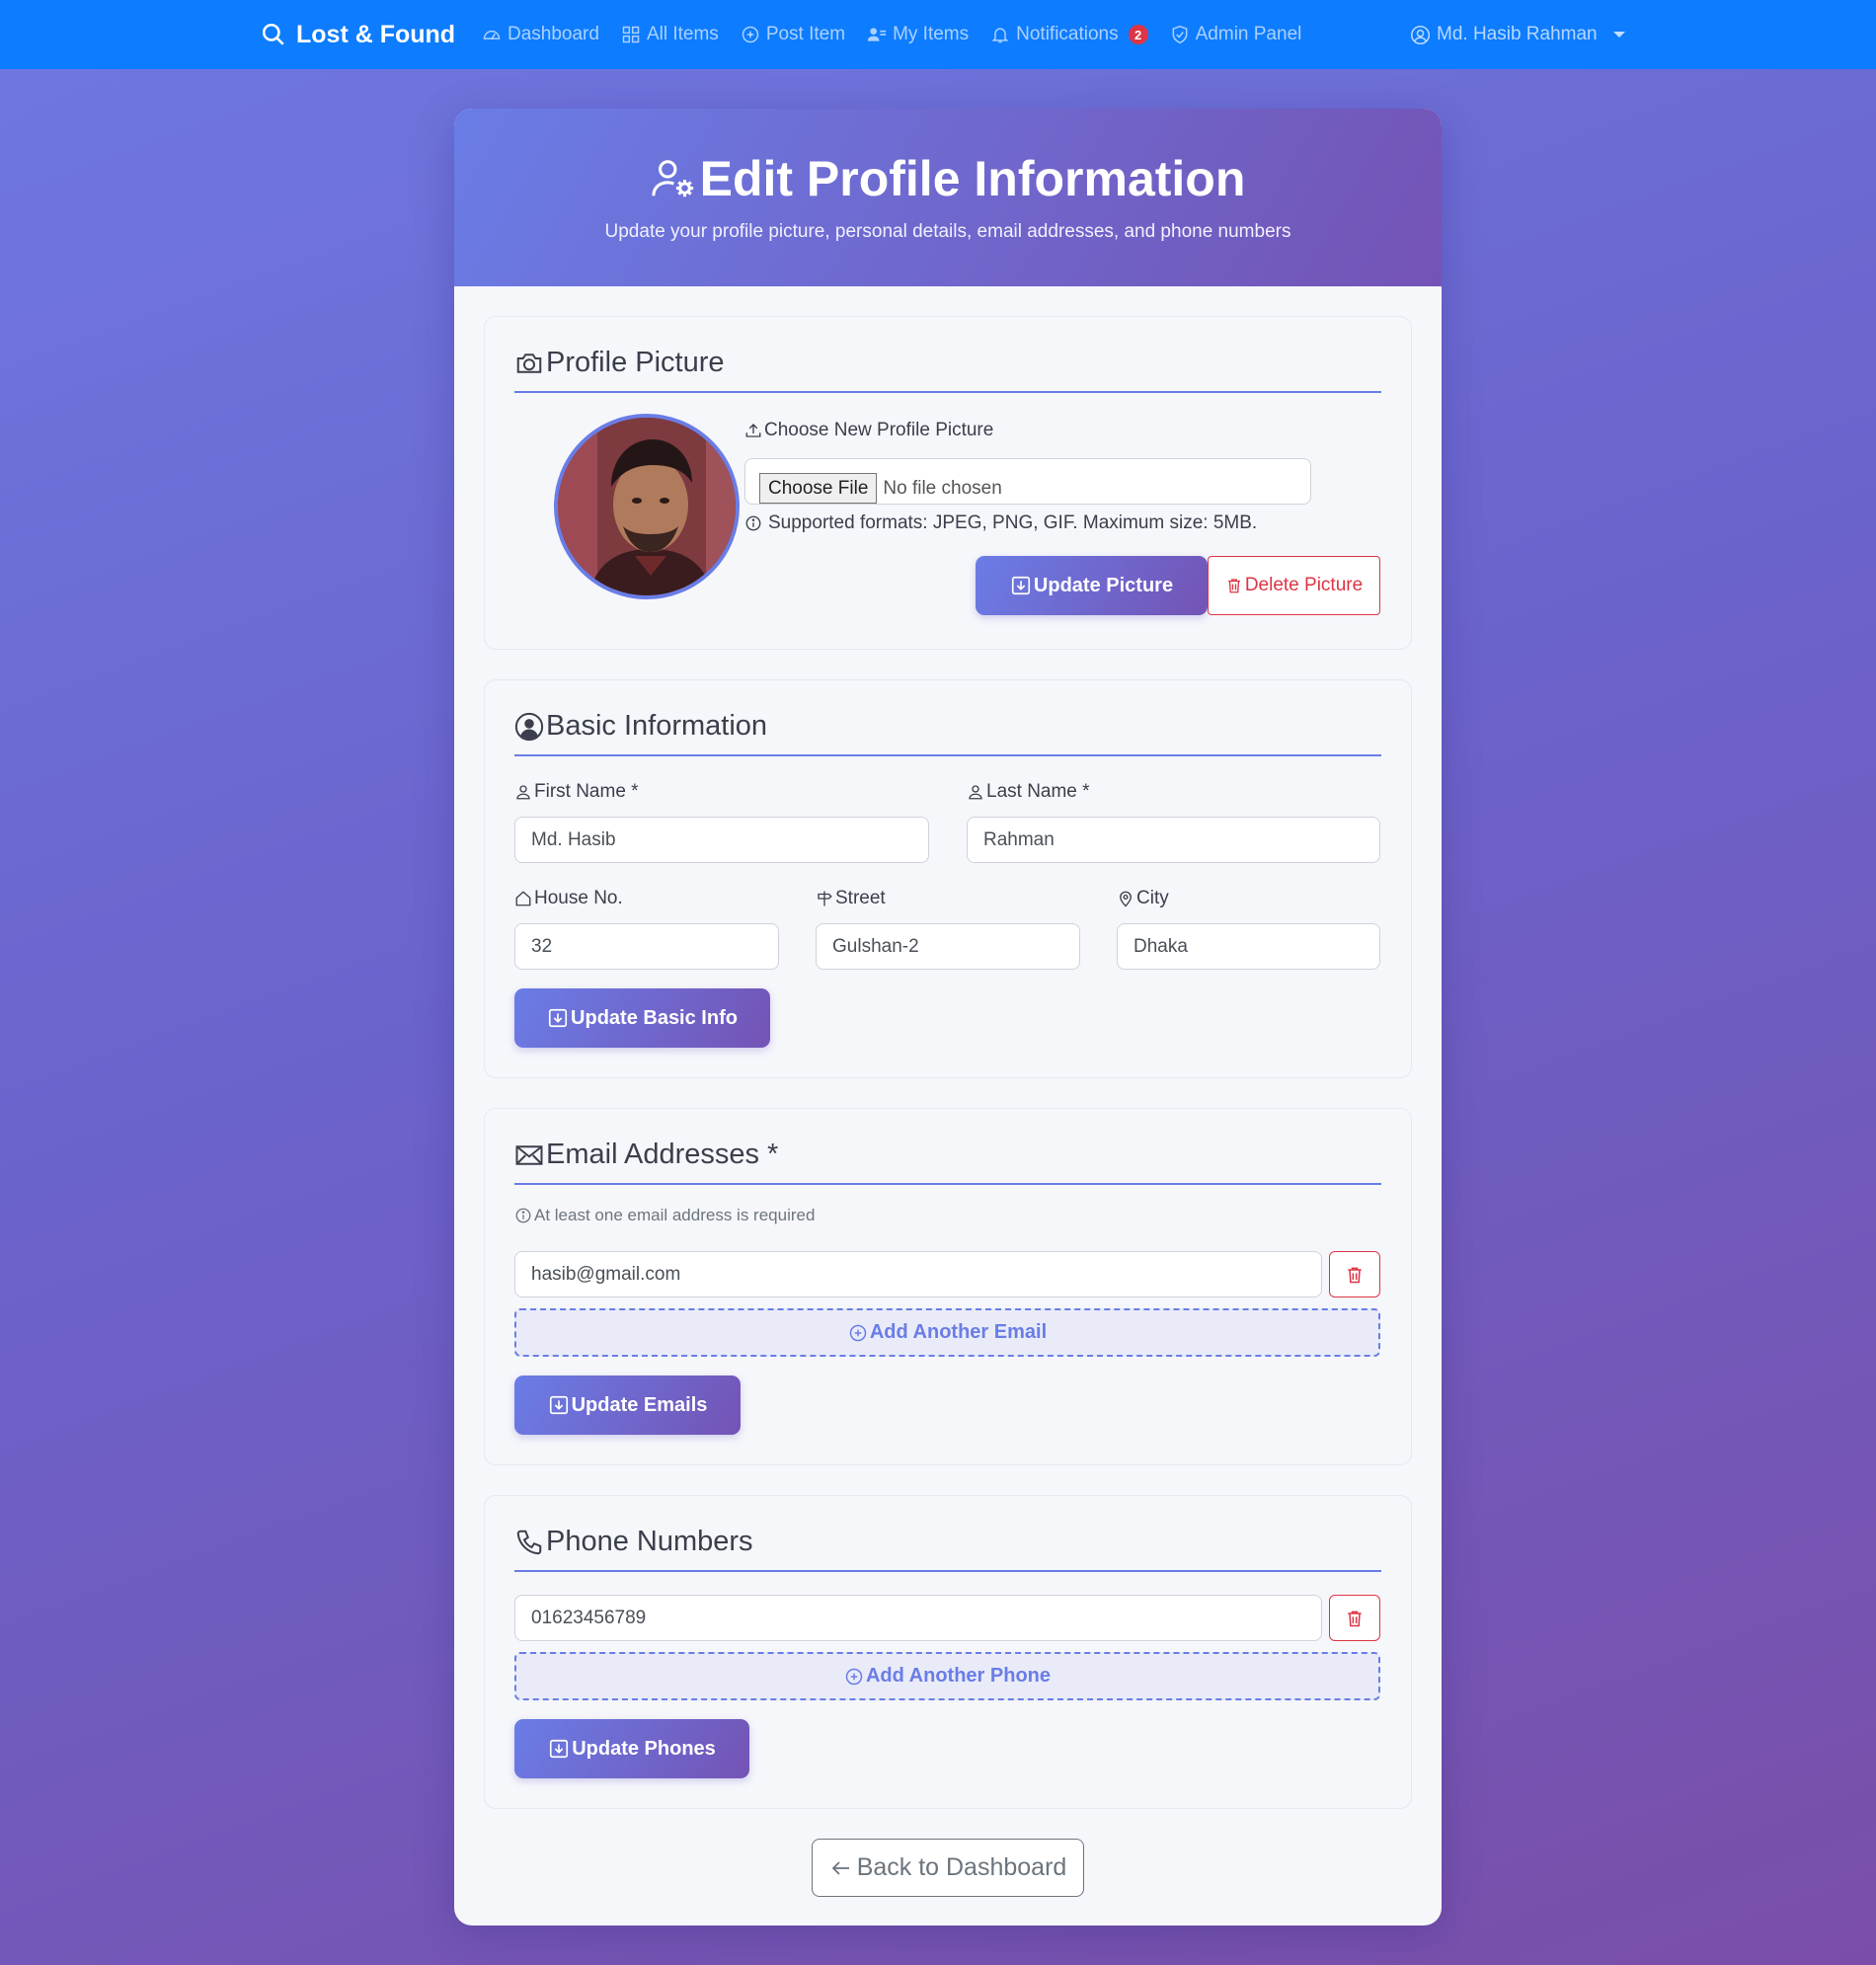  I want to click on signpost-icon, so click(825, 898).